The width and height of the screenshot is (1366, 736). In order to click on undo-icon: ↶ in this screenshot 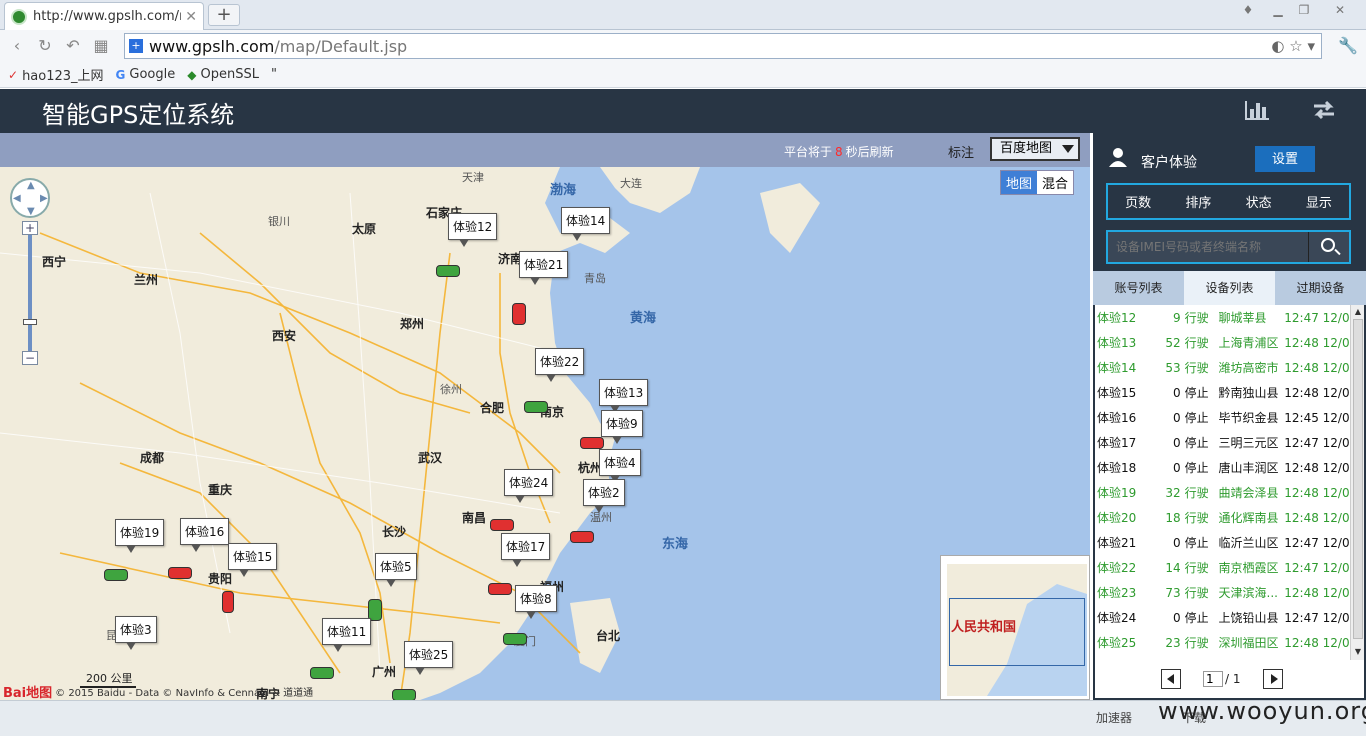, I will do `click(73, 46)`.